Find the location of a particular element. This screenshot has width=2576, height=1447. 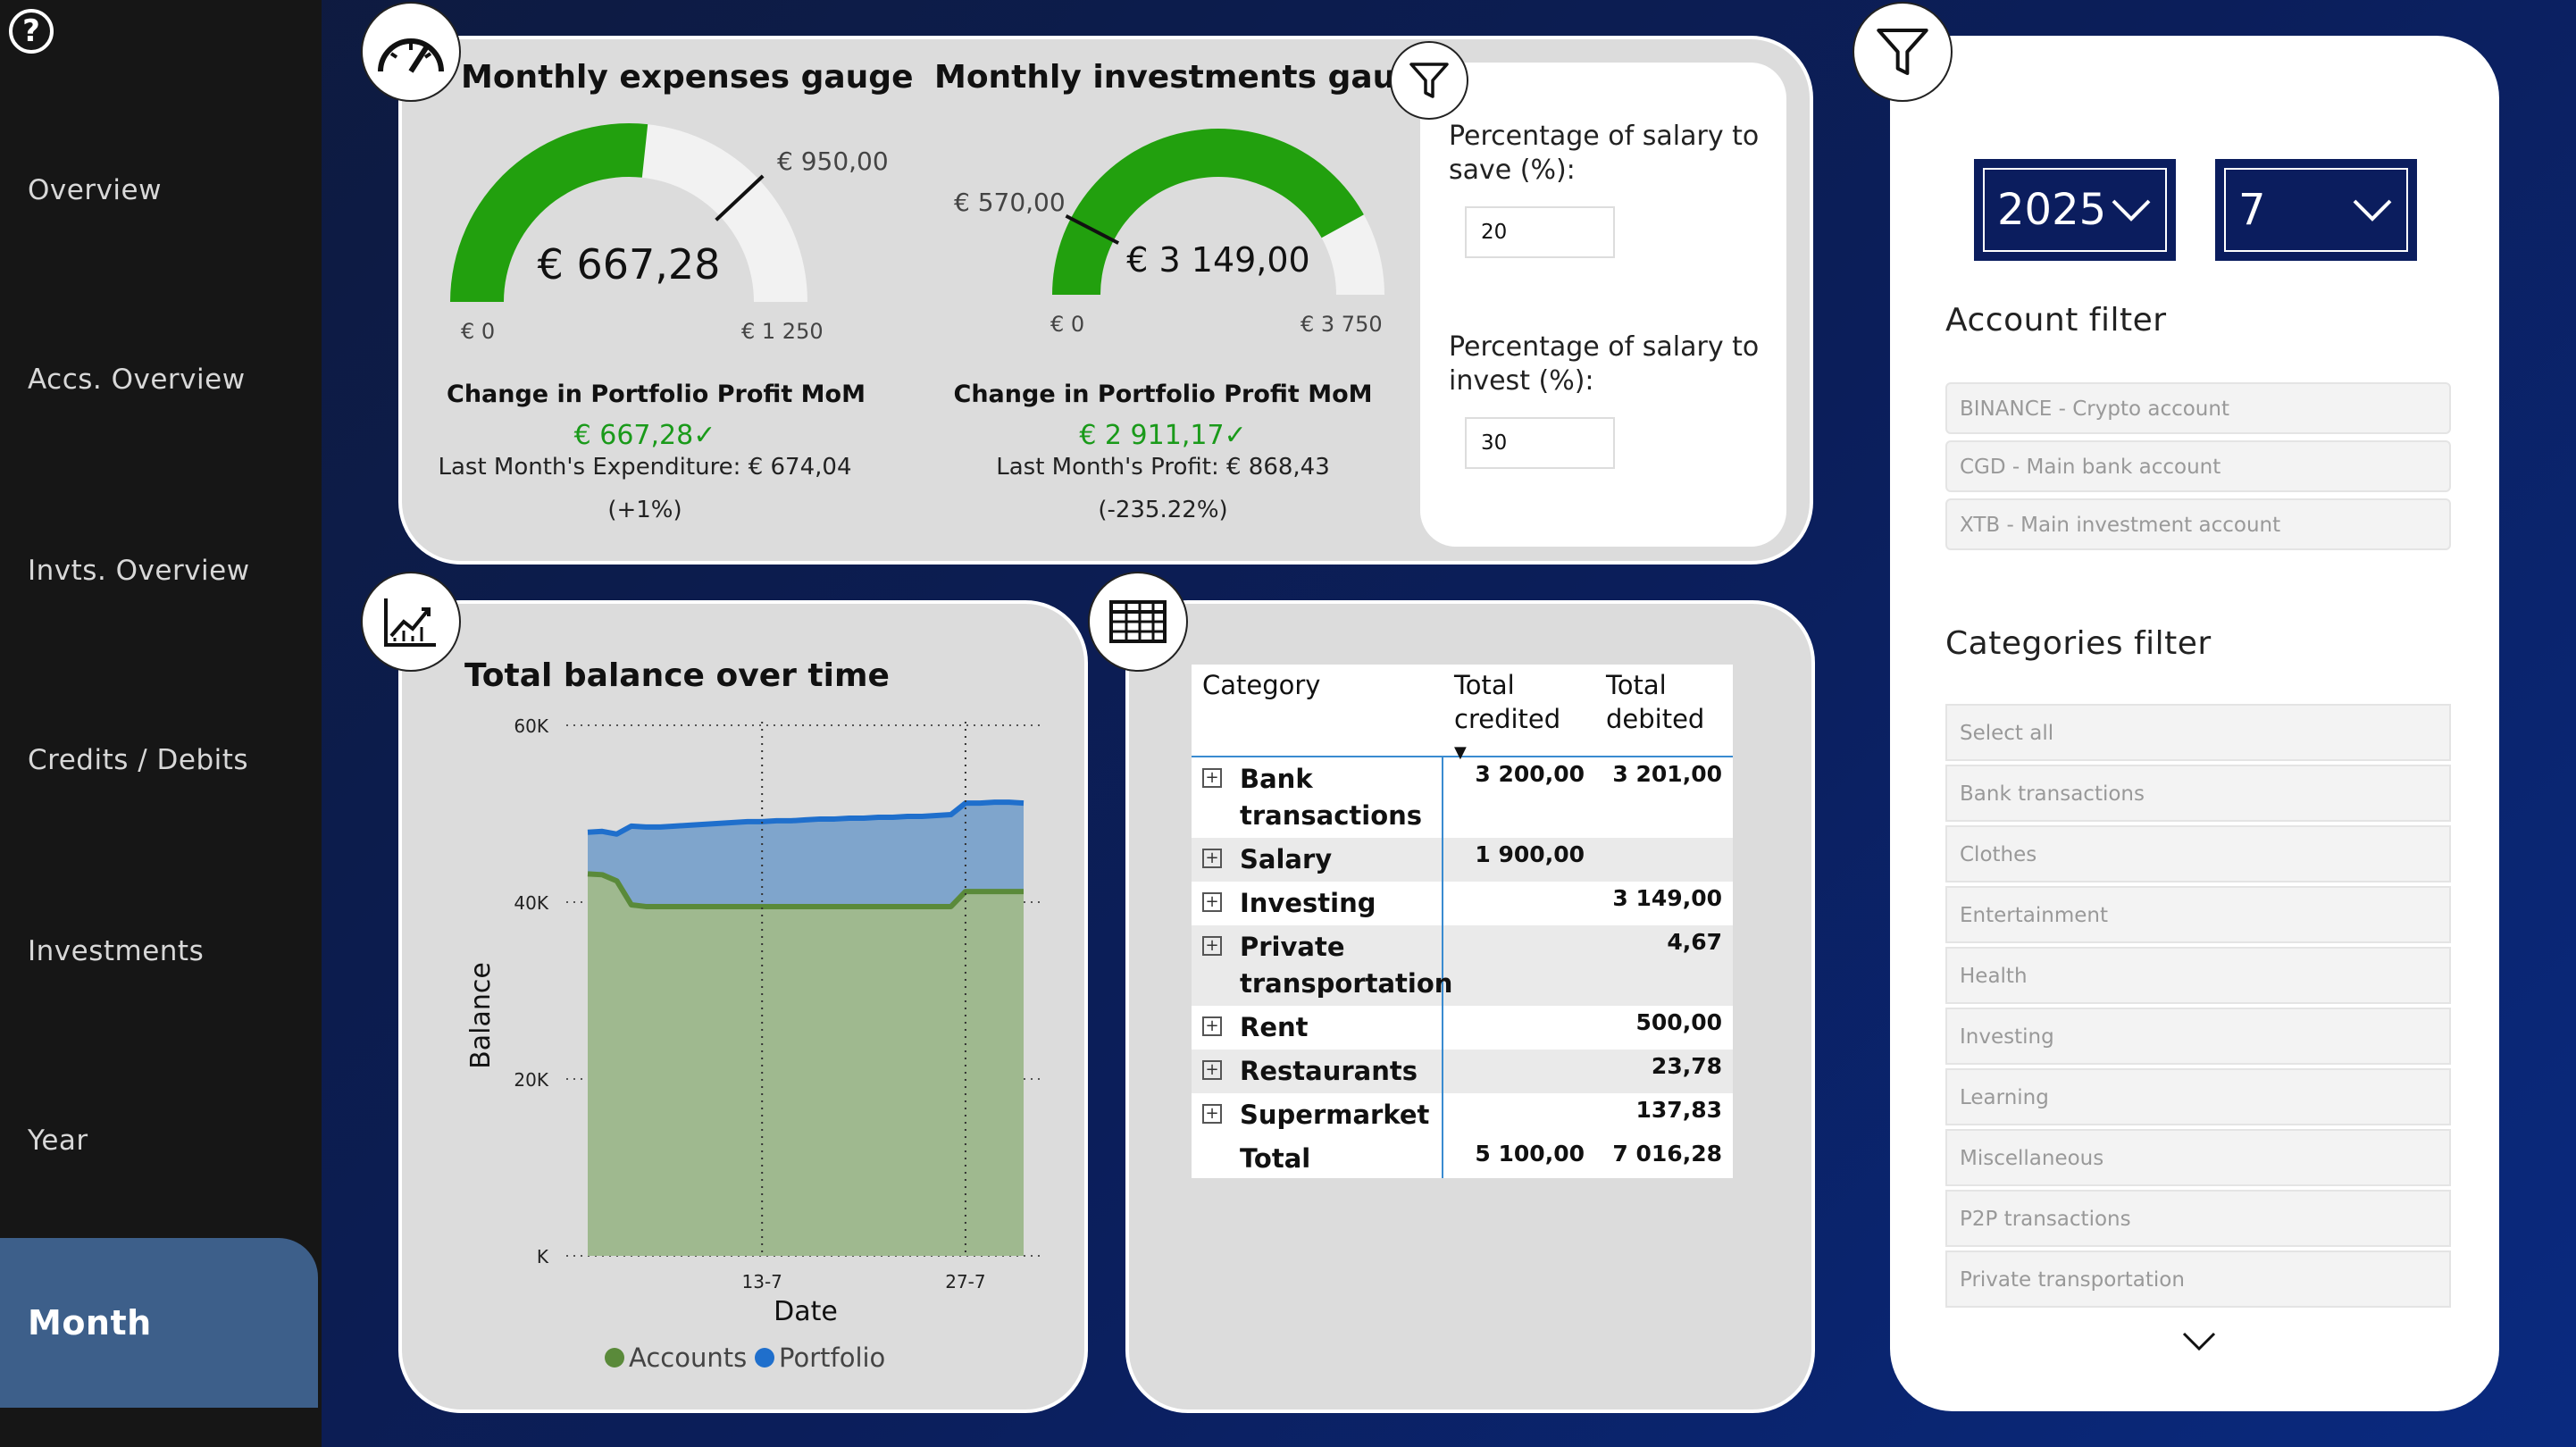

row-category: Salary is located at coordinates (1287, 859).